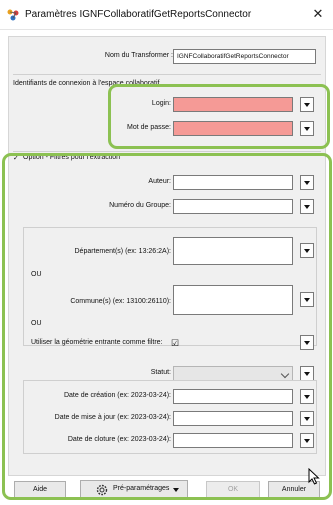 The height and width of the screenshot is (505, 333). Describe the element at coordinates (160, 372) in the screenshot. I see `statut-label: Statut:` at that location.